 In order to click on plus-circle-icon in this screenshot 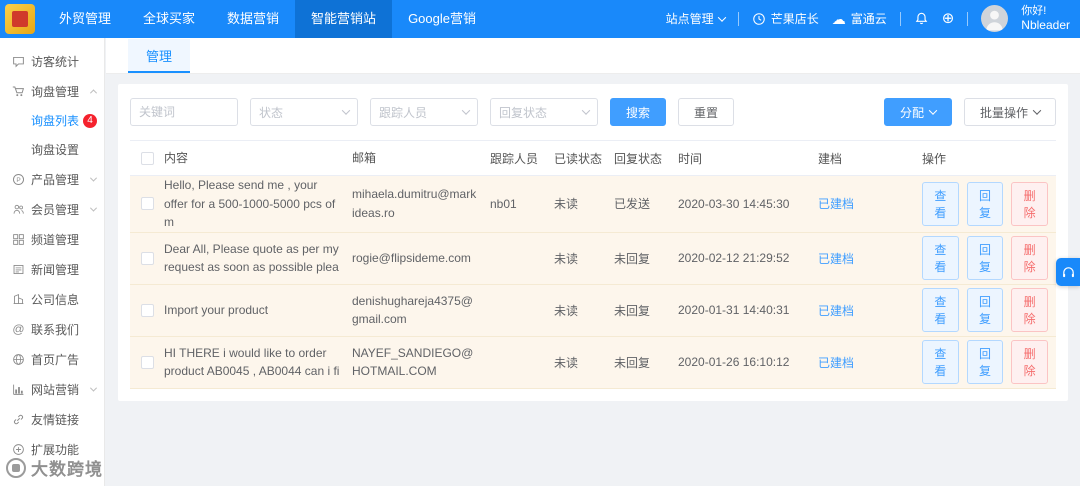, I will do `click(18, 449)`.